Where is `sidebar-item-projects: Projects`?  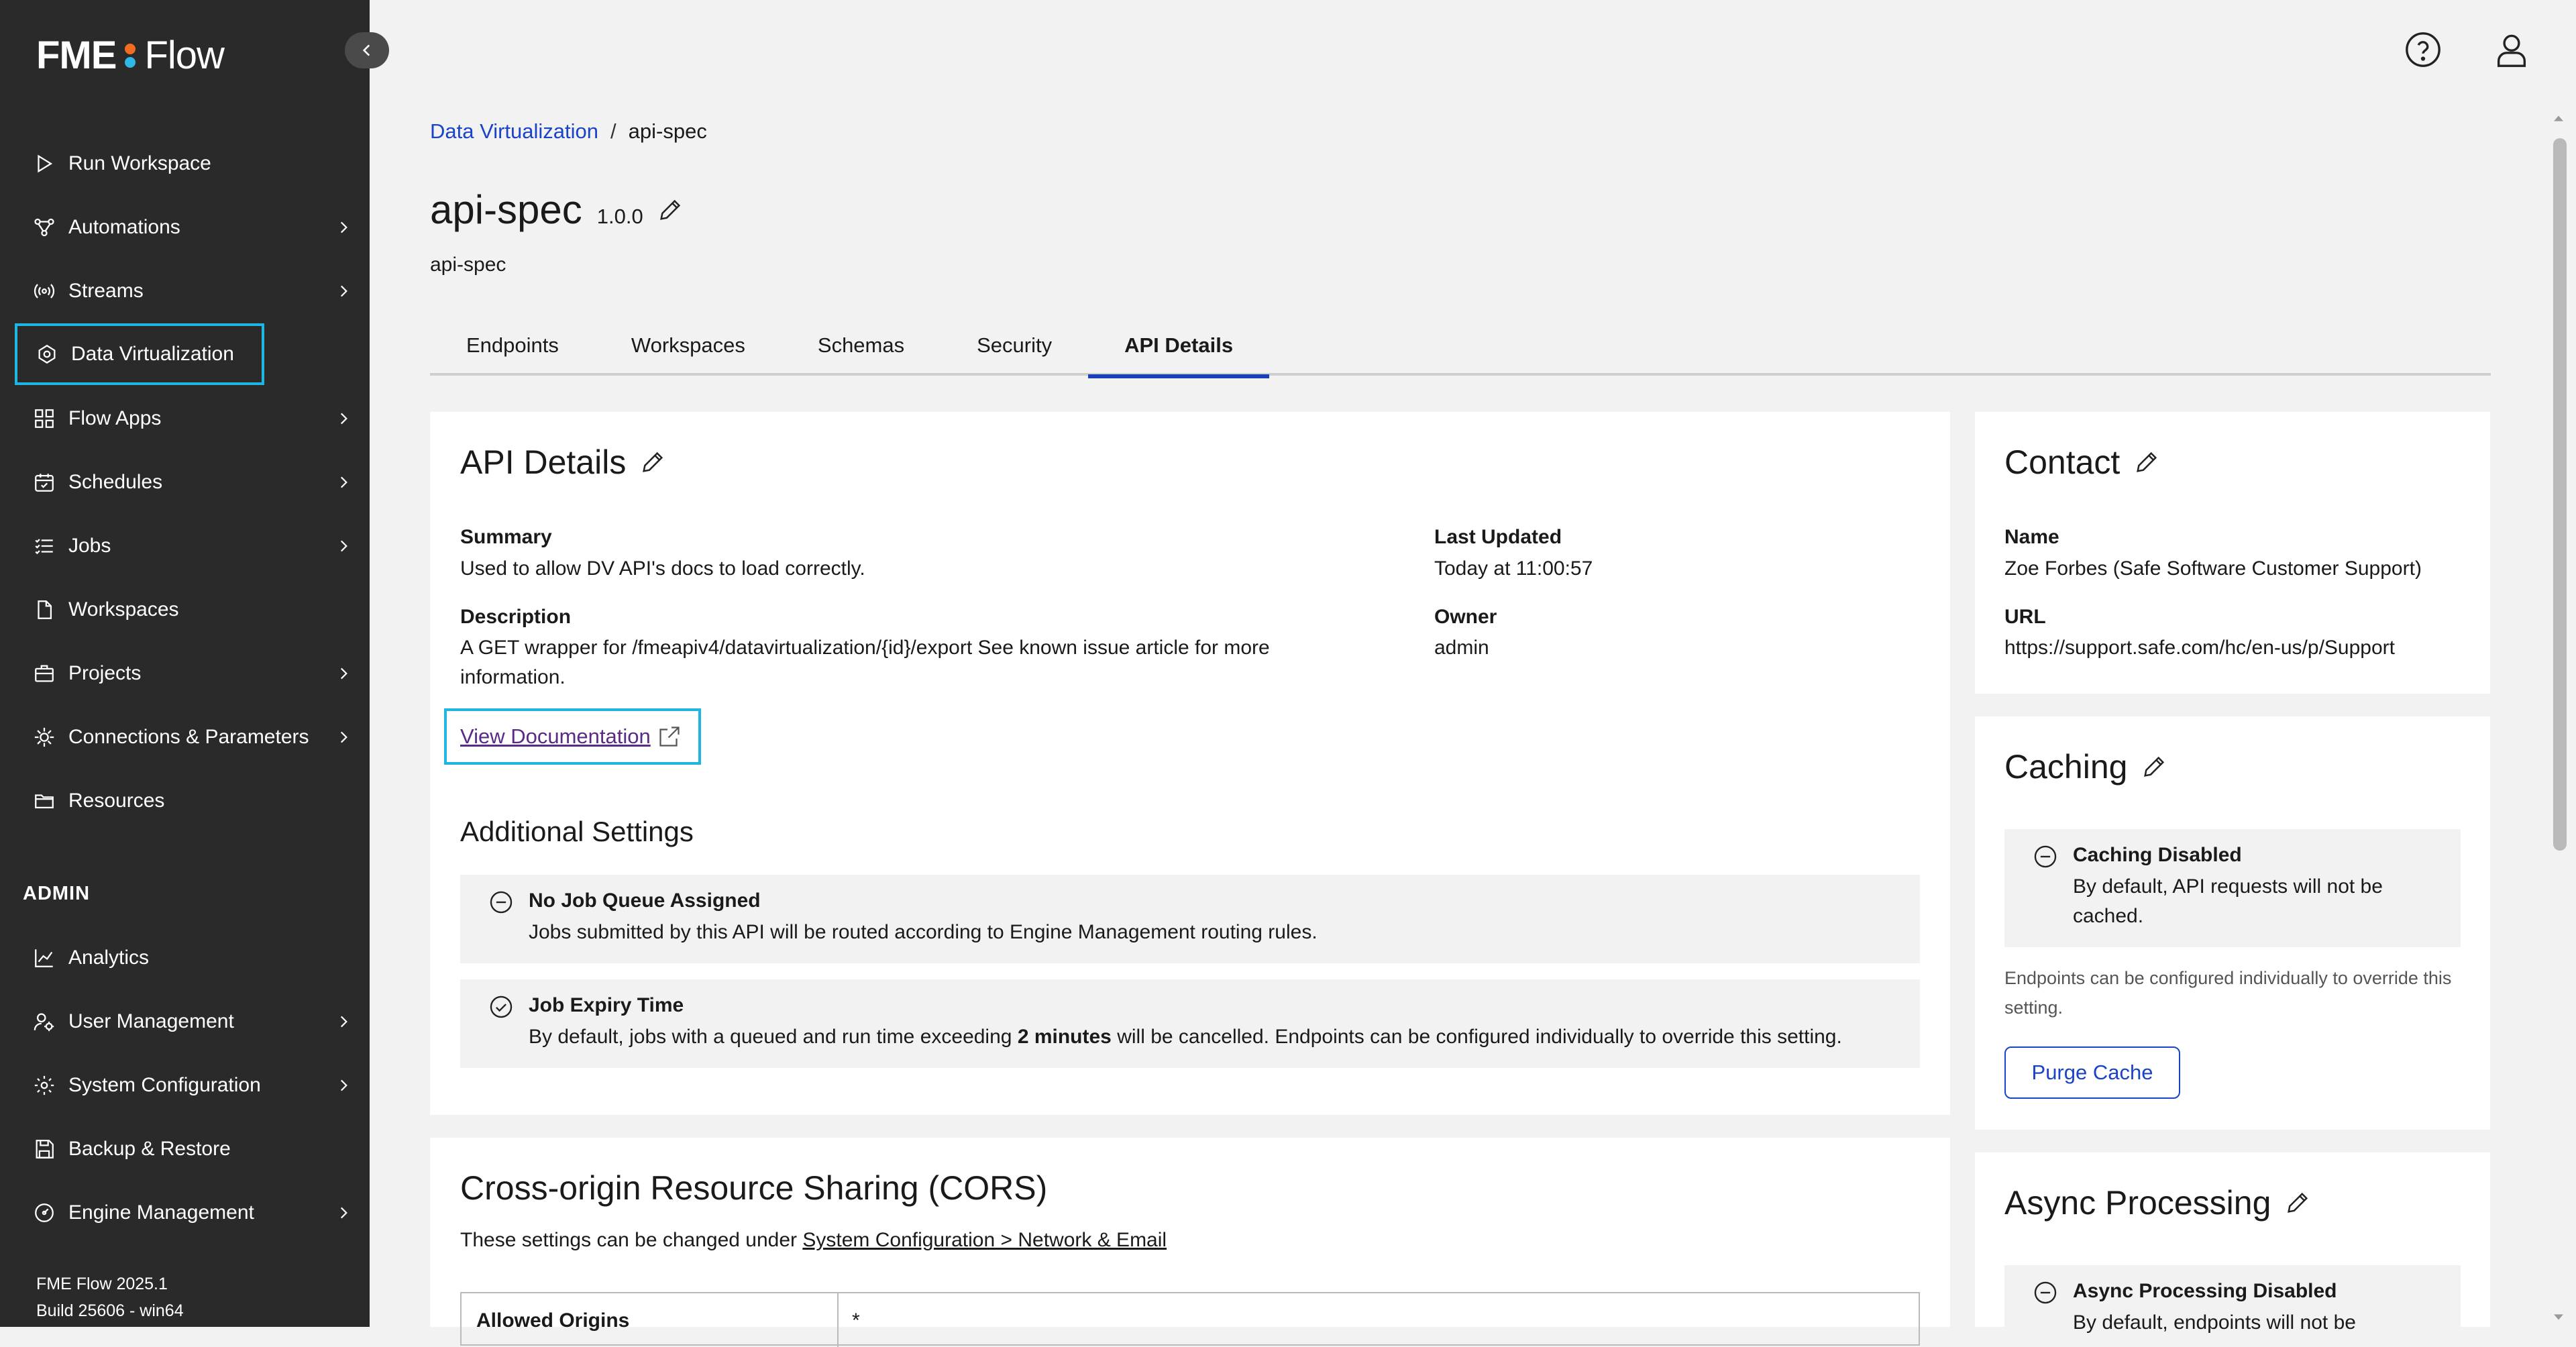 sidebar-item-projects: Projects is located at coordinates (186, 673).